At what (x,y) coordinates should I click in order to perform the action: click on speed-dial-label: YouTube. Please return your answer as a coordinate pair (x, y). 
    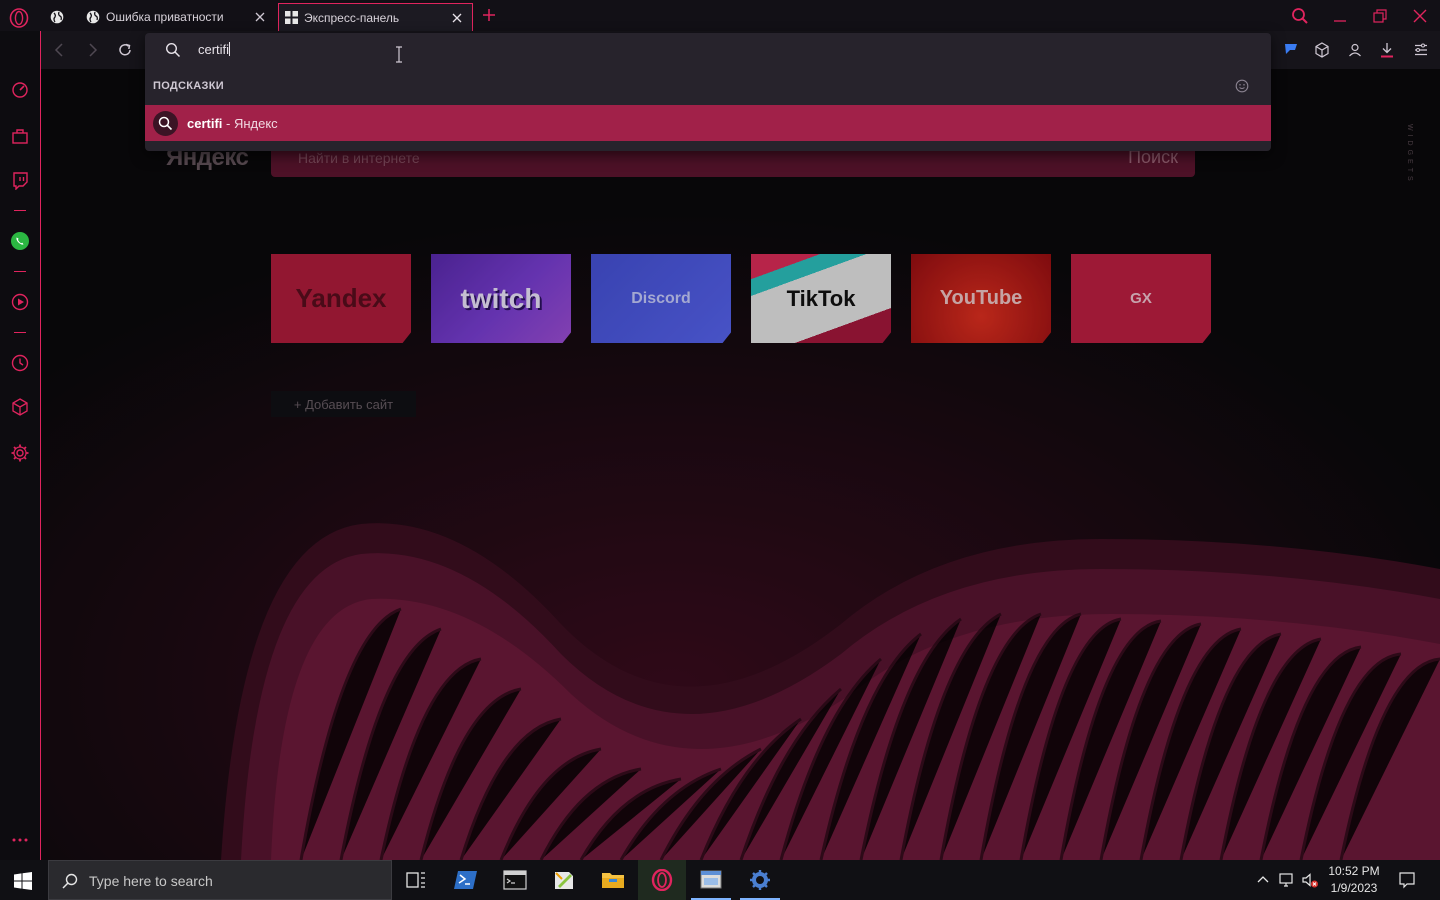
    Looking at the image, I should click on (981, 298).